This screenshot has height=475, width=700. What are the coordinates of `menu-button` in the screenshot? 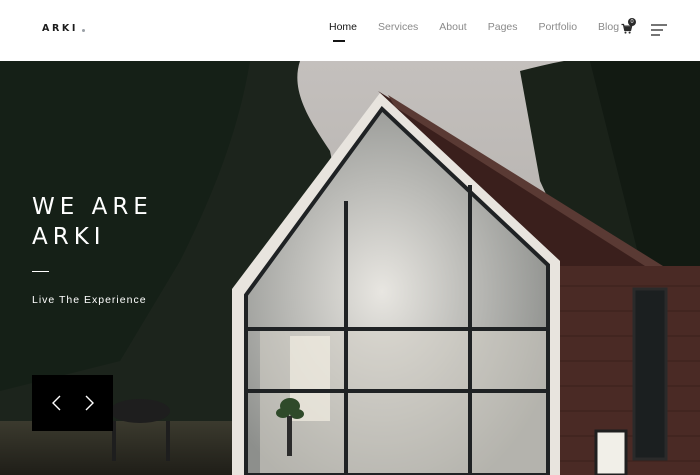 It's located at (659, 29).